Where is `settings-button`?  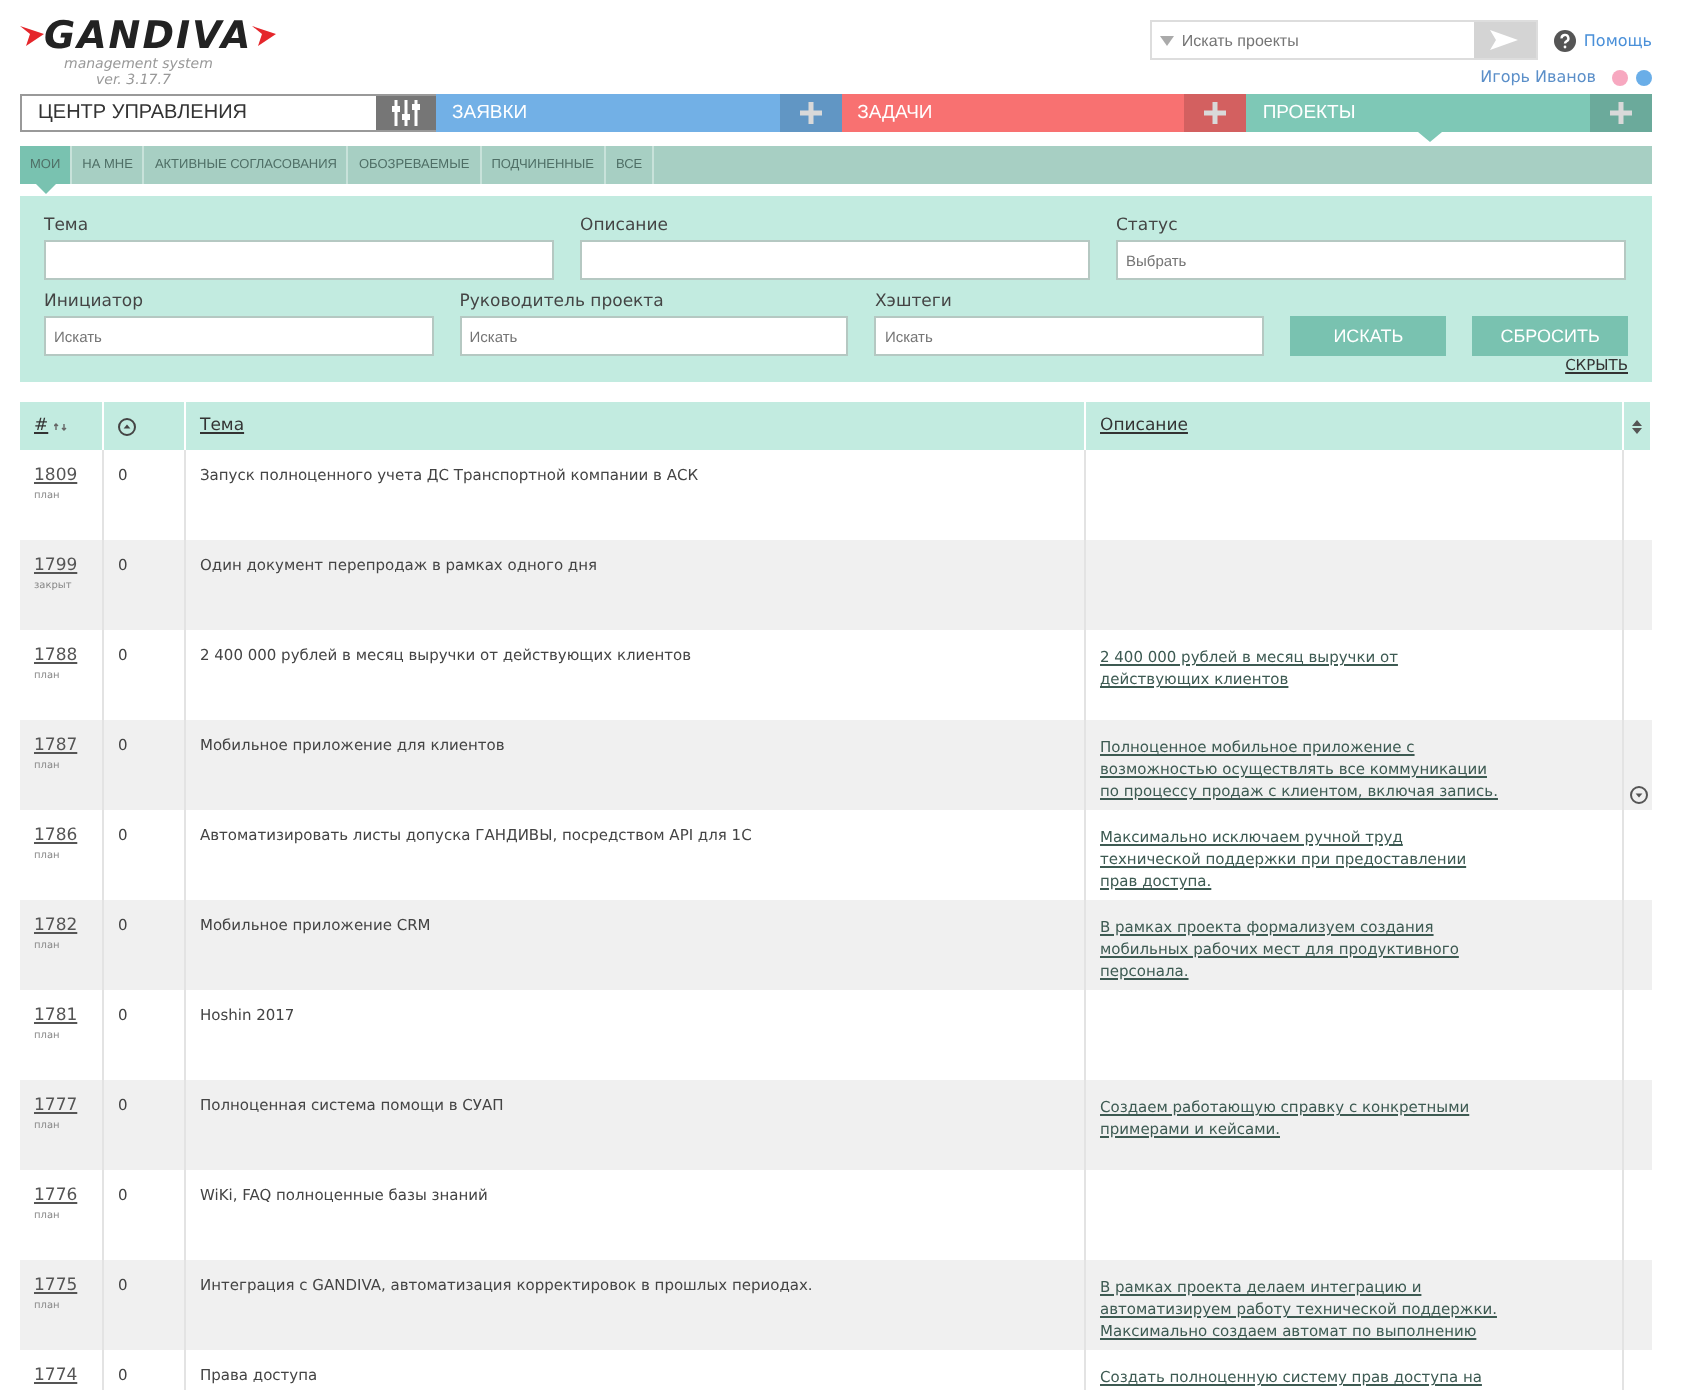
settings-button is located at coordinates (406, 113).